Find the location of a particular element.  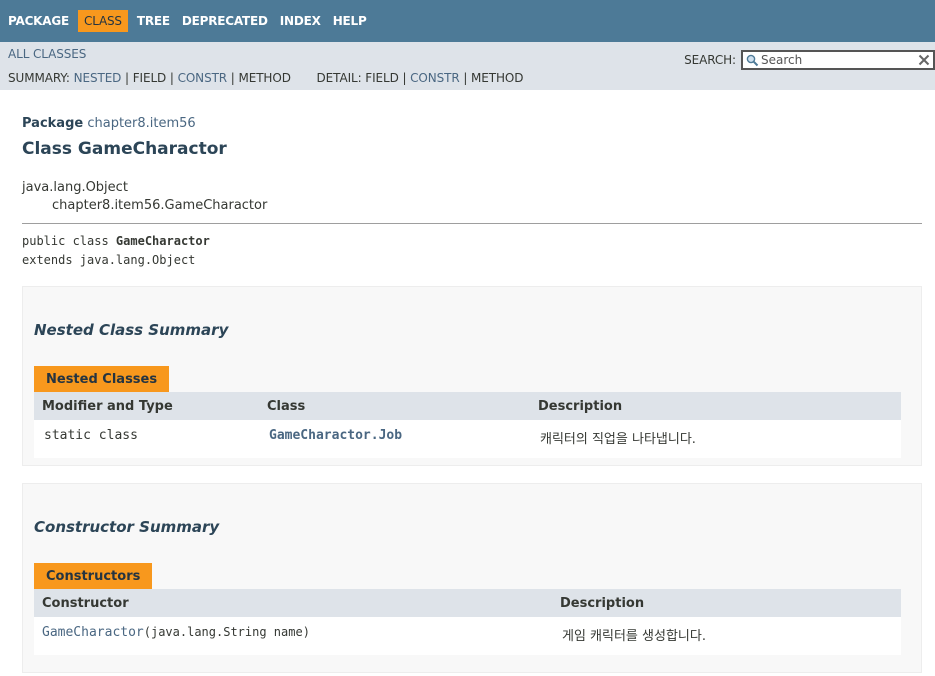

package-line: Package chapter8.item56 is located at coordinates (472, 123).